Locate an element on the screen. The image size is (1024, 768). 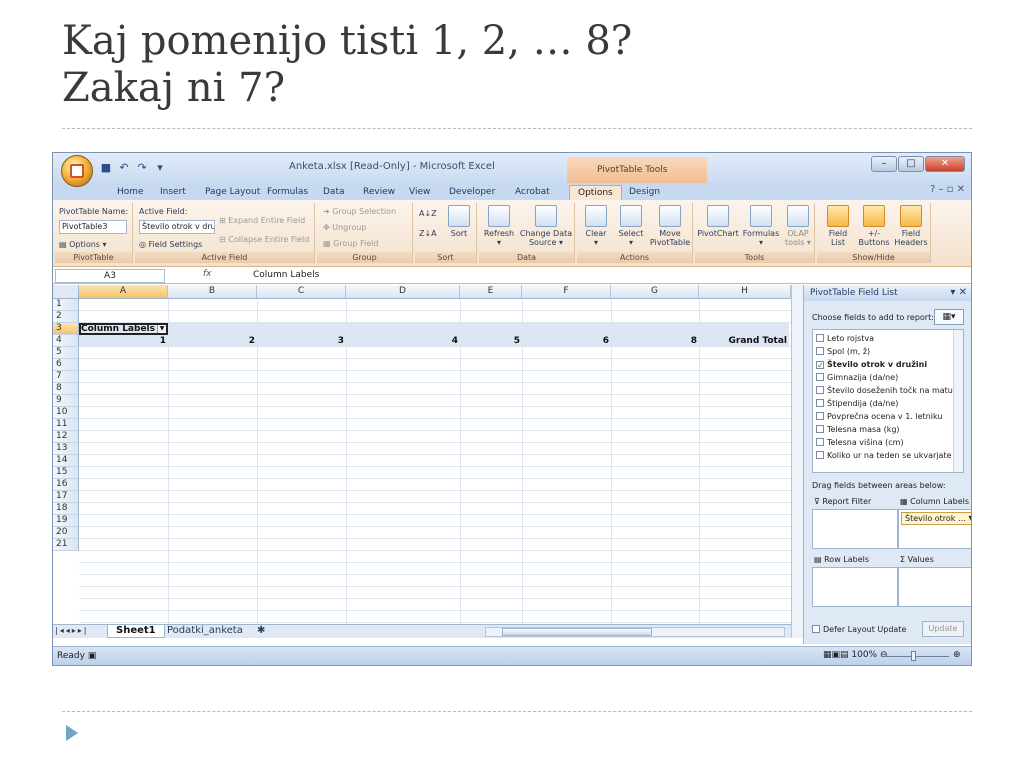
update-button: Update is located at coordinates (943, 629).